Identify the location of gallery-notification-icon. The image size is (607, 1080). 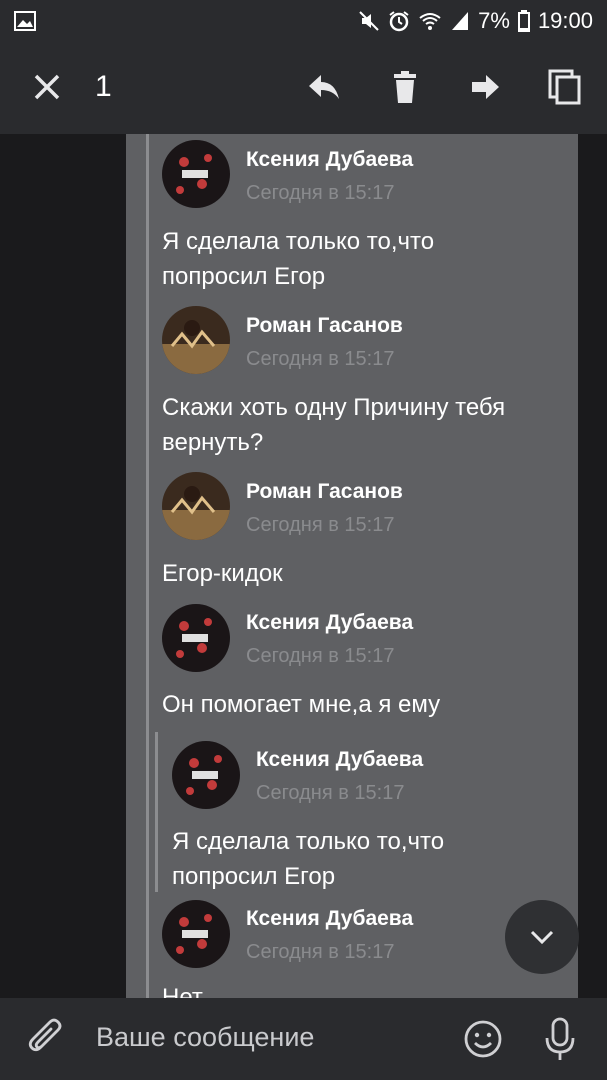
(25, 21).